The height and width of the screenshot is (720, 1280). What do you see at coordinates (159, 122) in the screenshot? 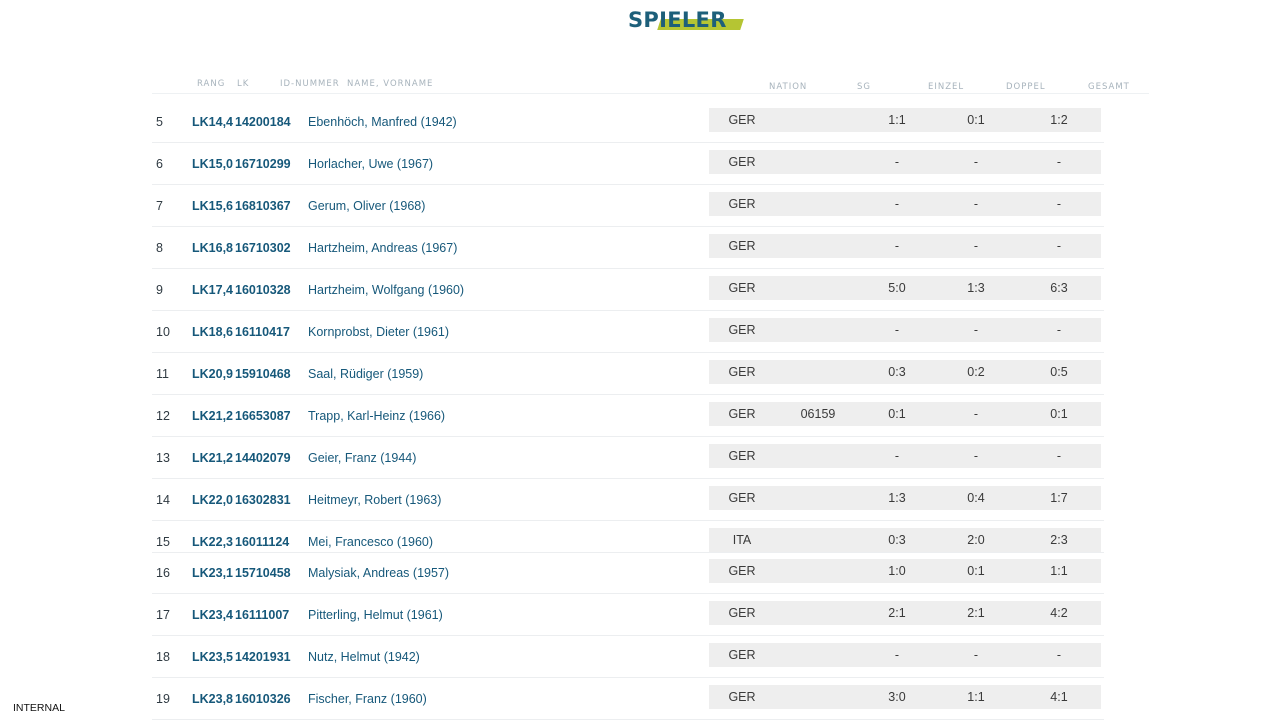
I see `rank-cell: 5` at bounding box center [159, 122].